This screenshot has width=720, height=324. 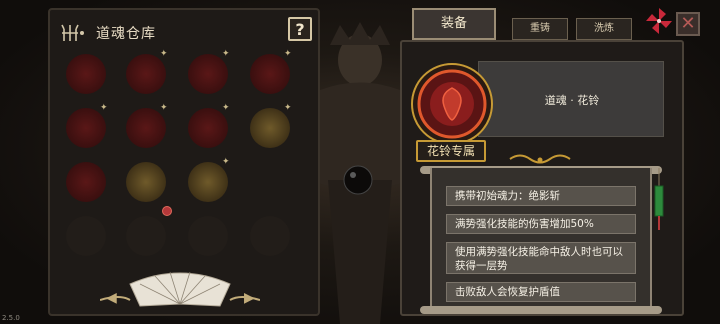 I want to click on tassel-icon, so click(x=659, y=199).